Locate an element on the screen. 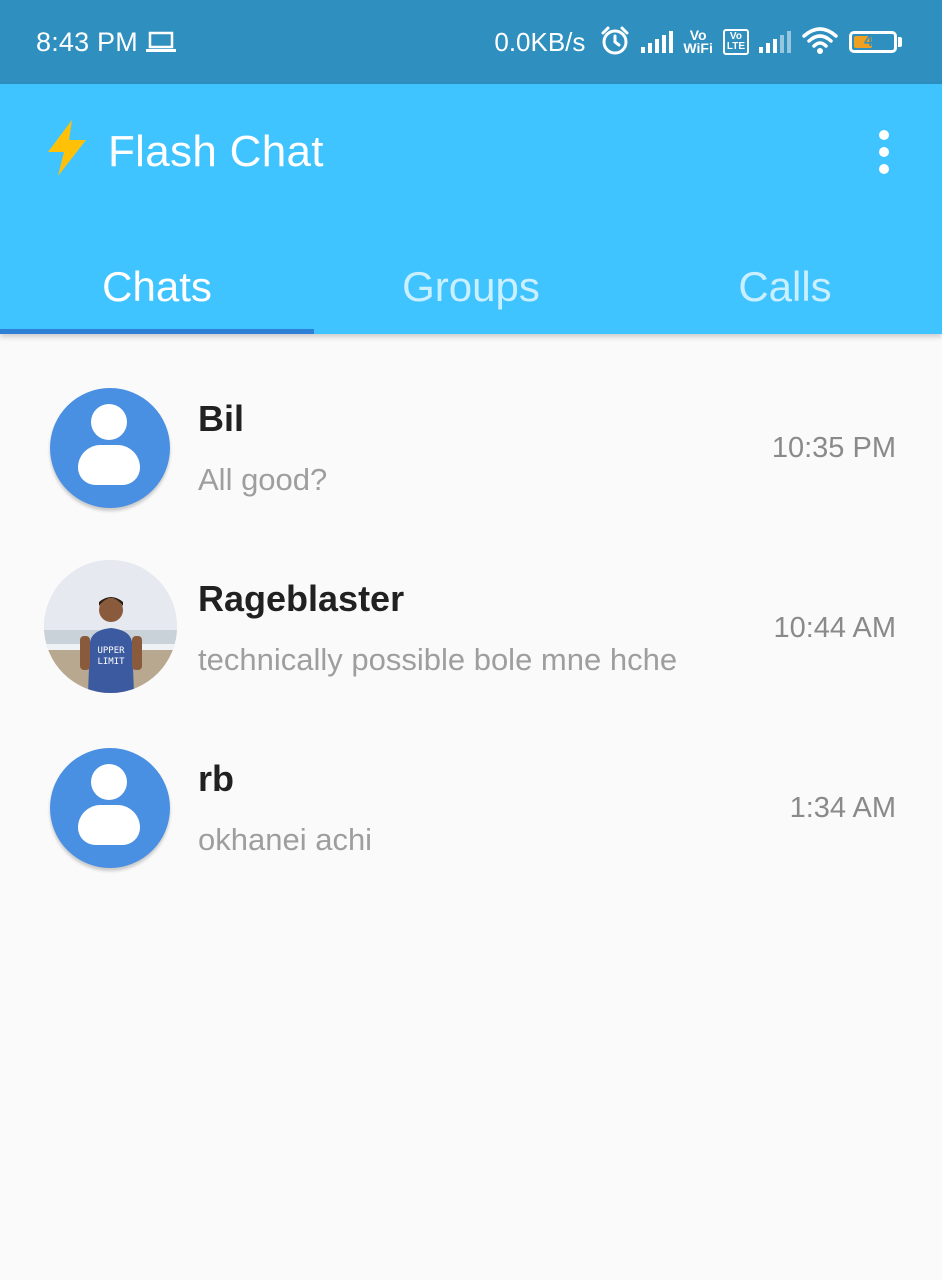 This screenshot has height=1280, width=942. wifi-icon is located at coordinates (820, 42).